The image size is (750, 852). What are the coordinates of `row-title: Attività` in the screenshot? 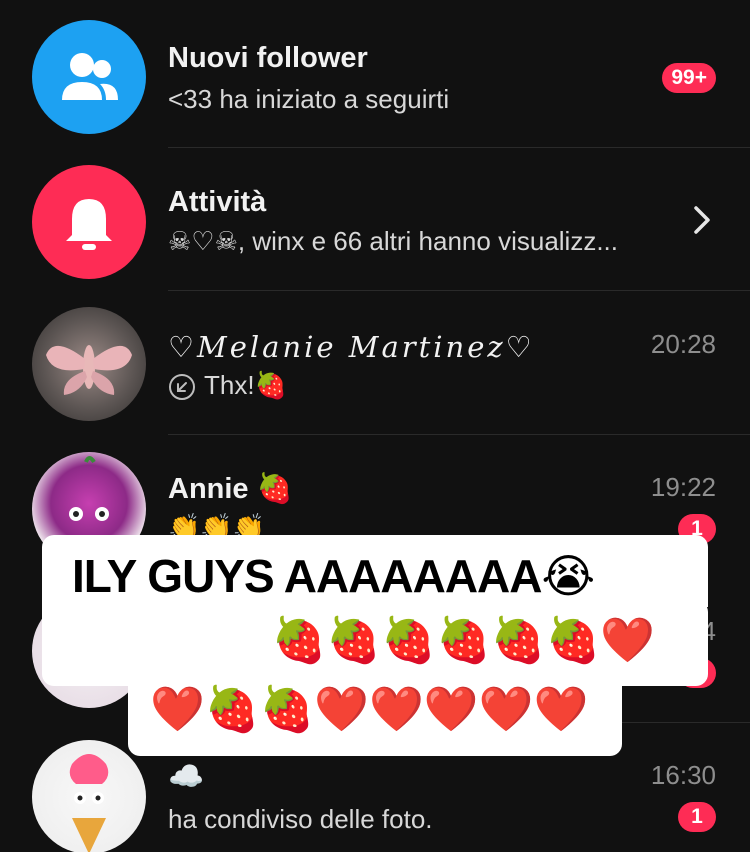 It's located at (217, 202).